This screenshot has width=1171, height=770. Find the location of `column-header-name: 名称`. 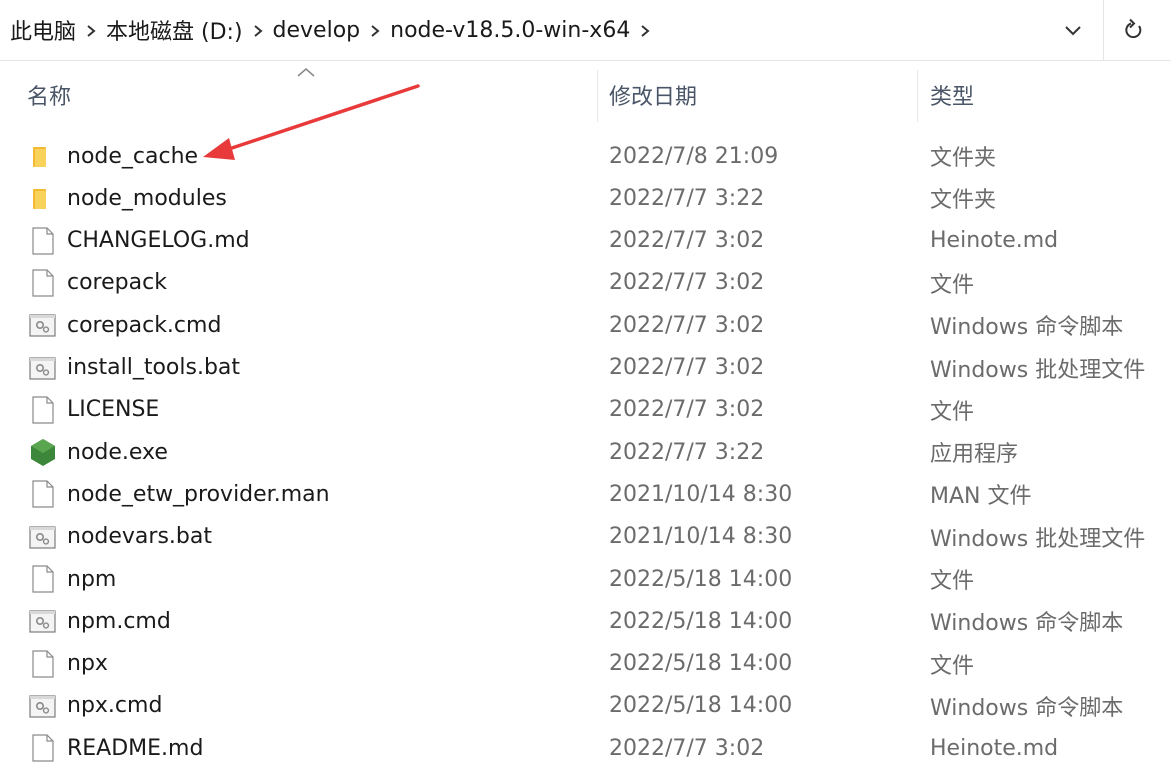

column-header-name: 名称 is located at coordinates (49, 95).